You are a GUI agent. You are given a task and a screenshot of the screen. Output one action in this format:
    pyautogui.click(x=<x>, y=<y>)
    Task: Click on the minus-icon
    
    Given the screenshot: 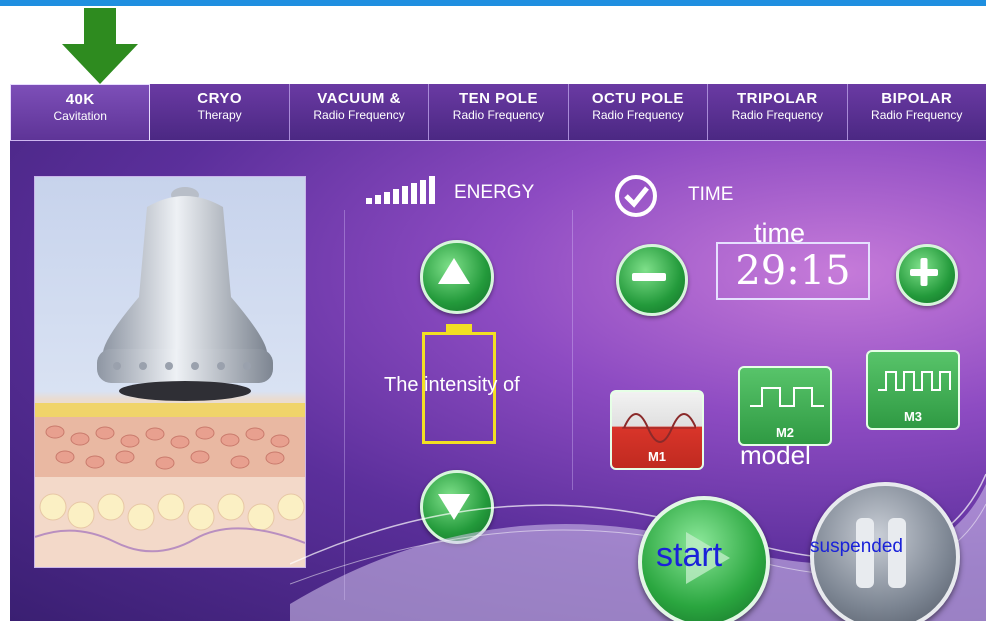 What is the action you would take?
    pyautogui.click(x=649, y=277)
    